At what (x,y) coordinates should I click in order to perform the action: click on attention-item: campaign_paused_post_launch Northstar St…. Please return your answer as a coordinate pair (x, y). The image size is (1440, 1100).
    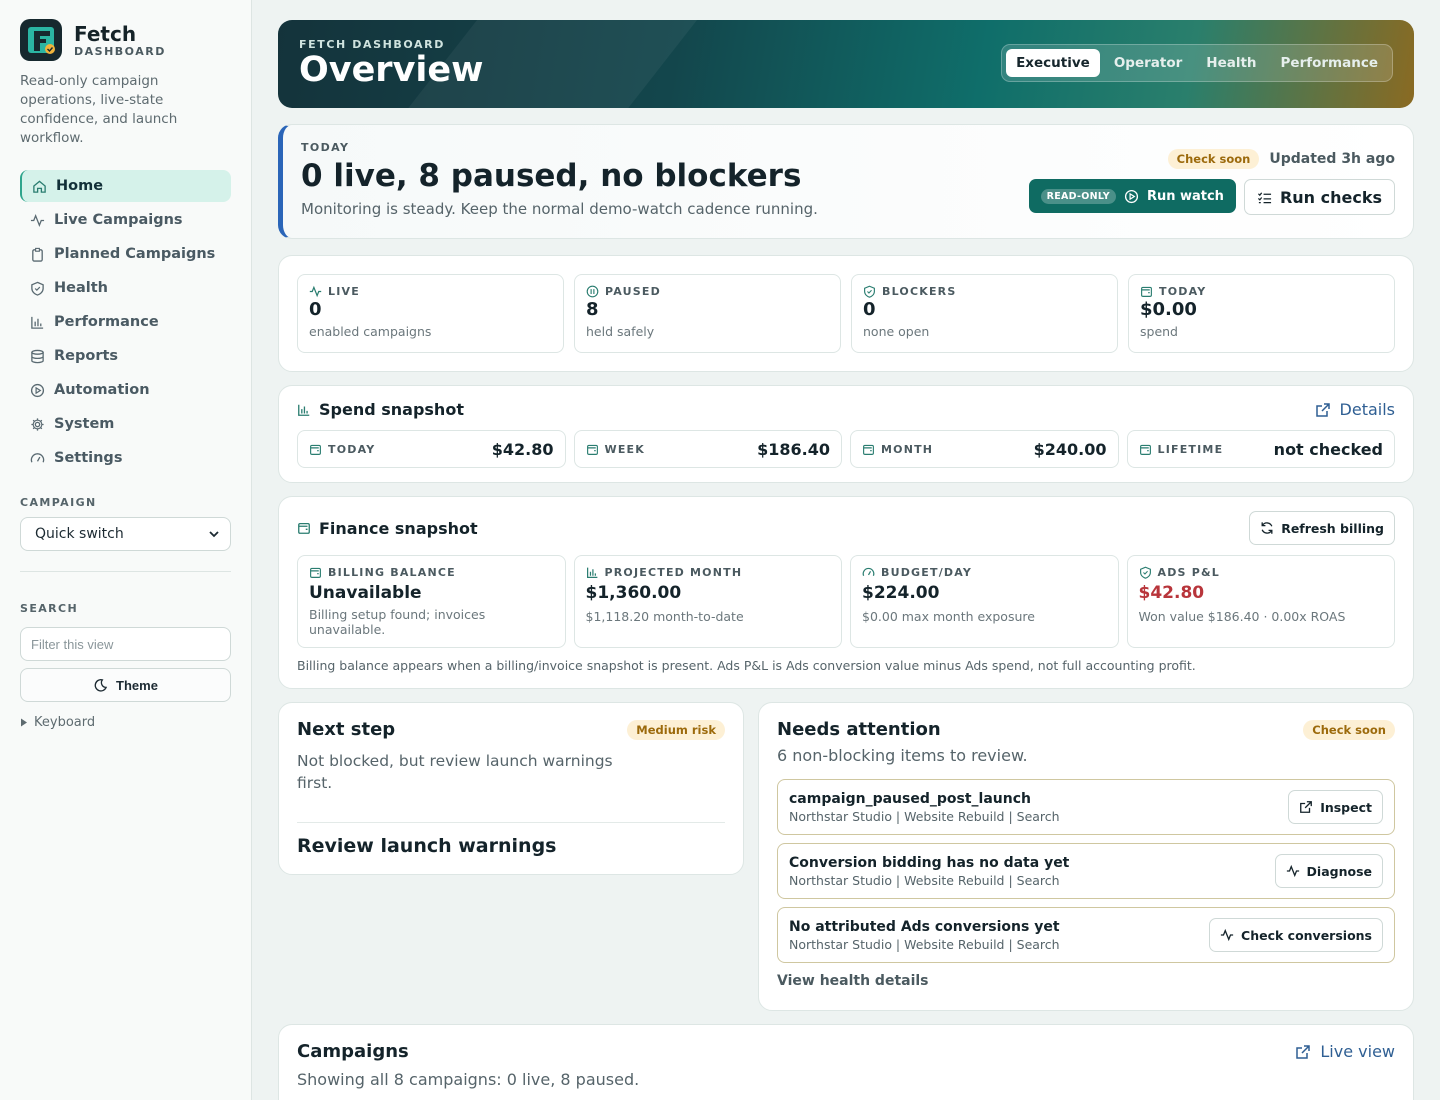
    Looking at the image, I should click on (1086, 807).